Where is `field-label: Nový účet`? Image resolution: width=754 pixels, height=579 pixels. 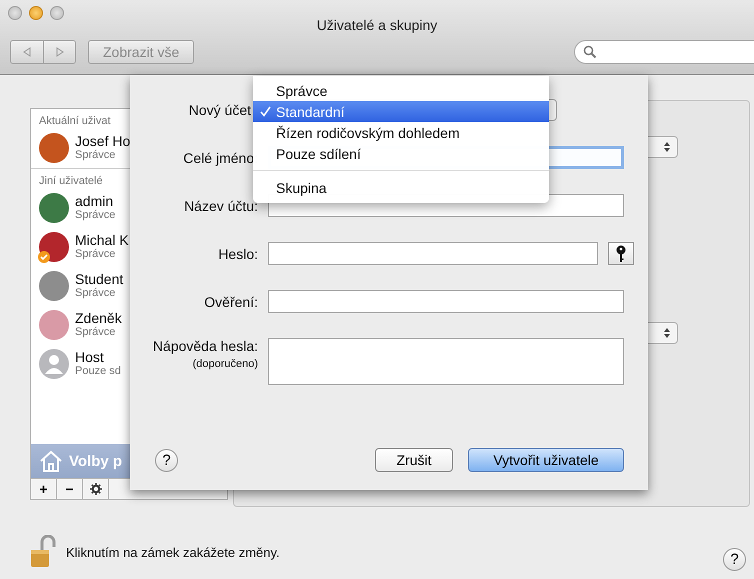
field-label: Nový účet is located at coordinates (219, 110).